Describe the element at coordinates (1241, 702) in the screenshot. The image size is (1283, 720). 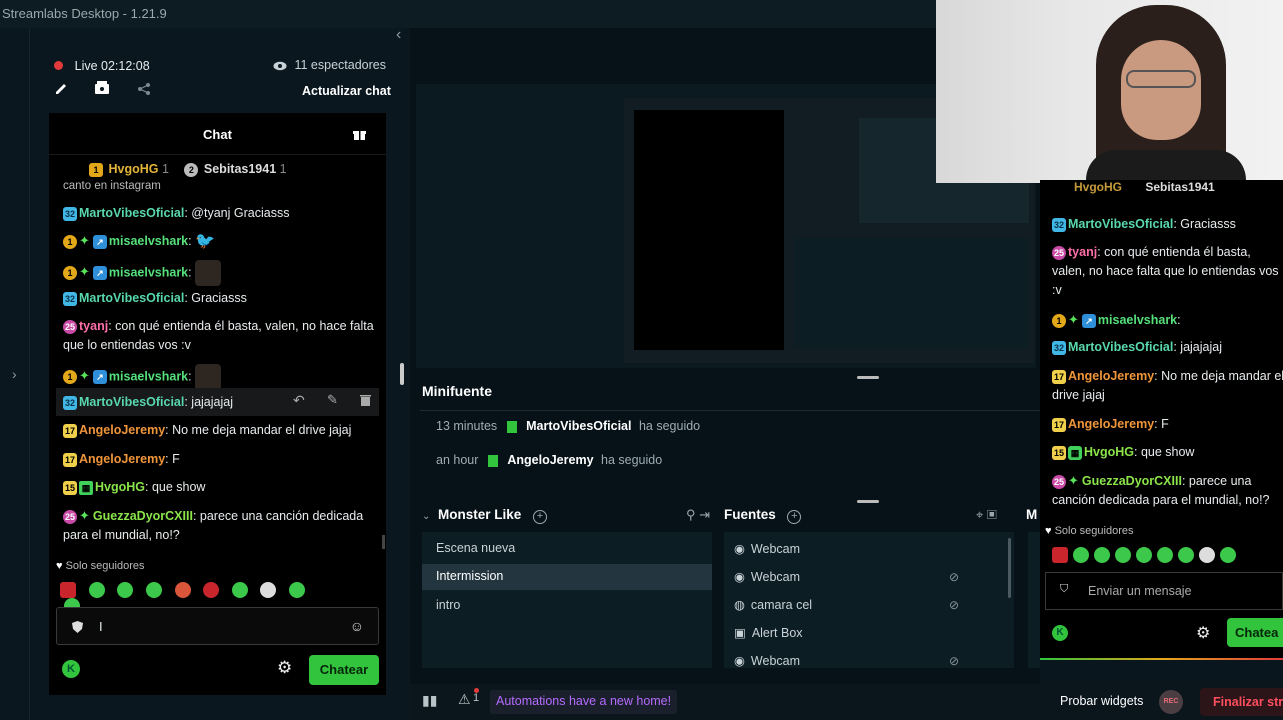
I see `end-stream-button: Finalizar stre` at that location.